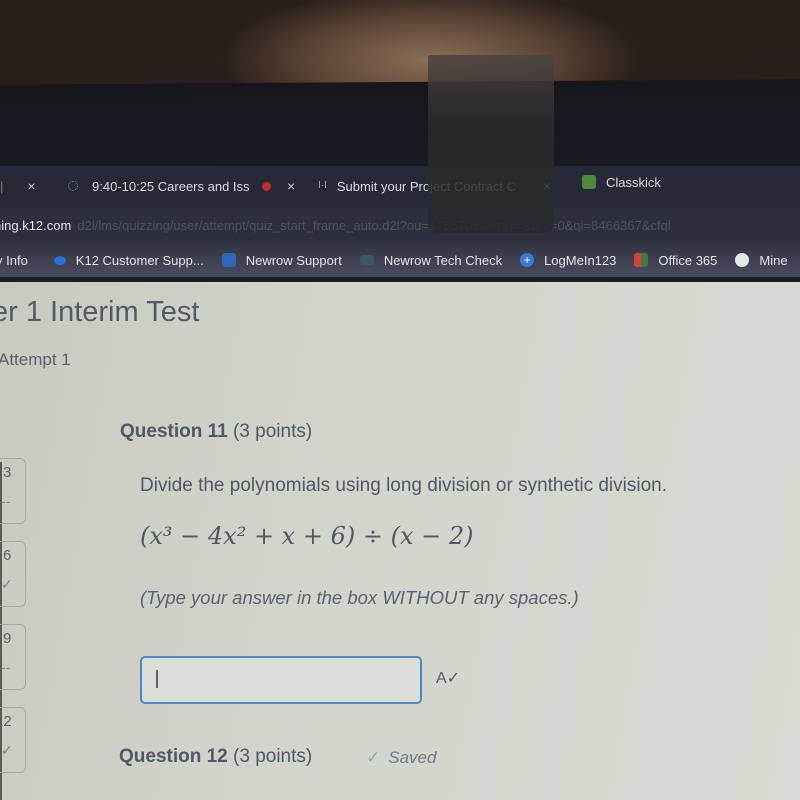 Image resolution: width=800 pixels, height=800 pixels. I want to click on question-nav-number: 6, so click(7, 555).